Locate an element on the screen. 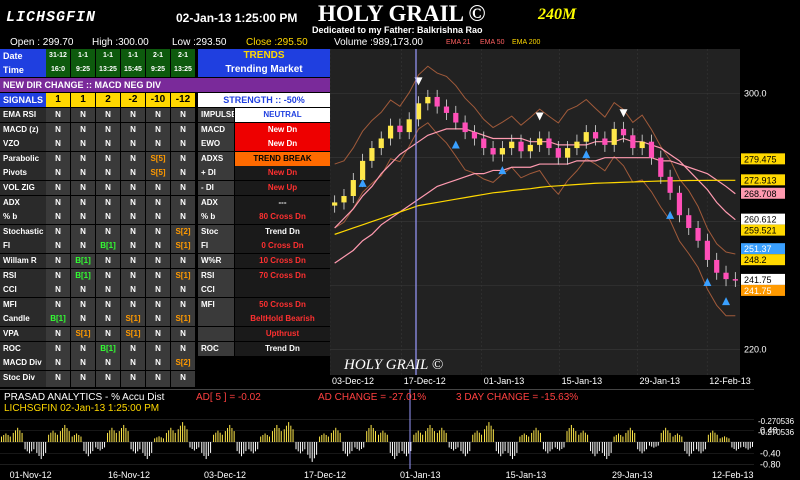 The image size is (800, 480). indicator-name: RSI is located at coordinates (216, 275).